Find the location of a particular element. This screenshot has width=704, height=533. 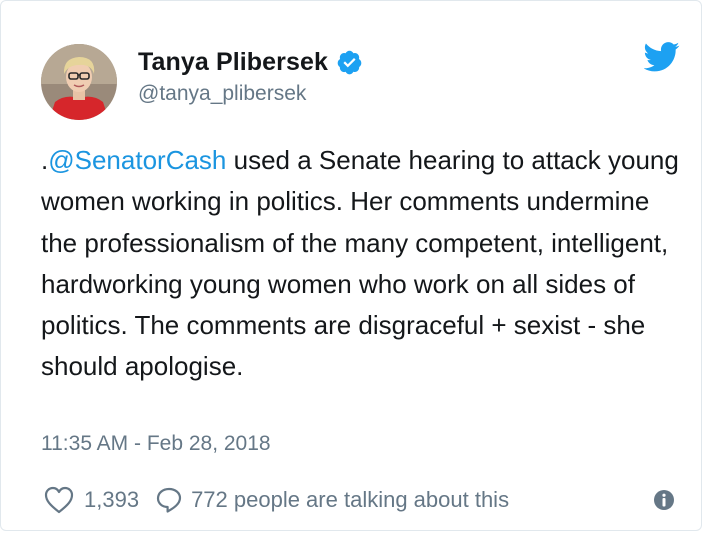

avatar is located at coordinates (79, 82).